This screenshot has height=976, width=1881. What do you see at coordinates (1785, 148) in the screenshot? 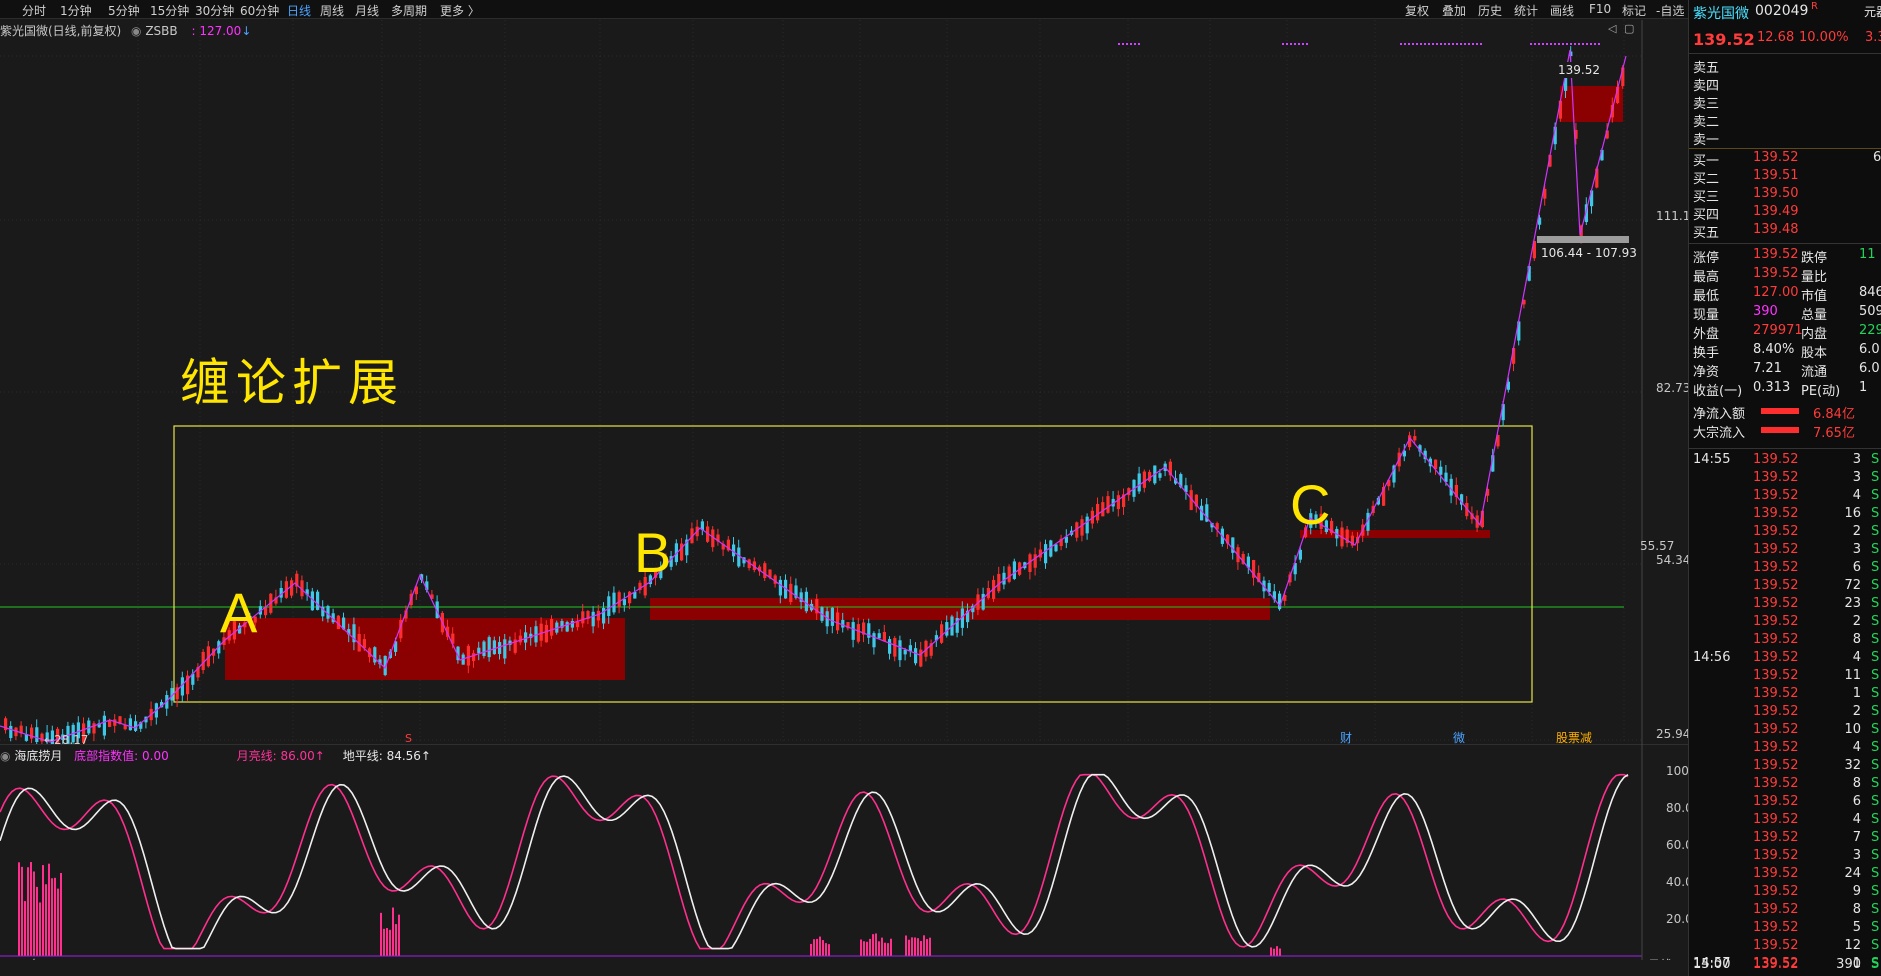
I see `book-divider` at bounding box center [1785, 148].